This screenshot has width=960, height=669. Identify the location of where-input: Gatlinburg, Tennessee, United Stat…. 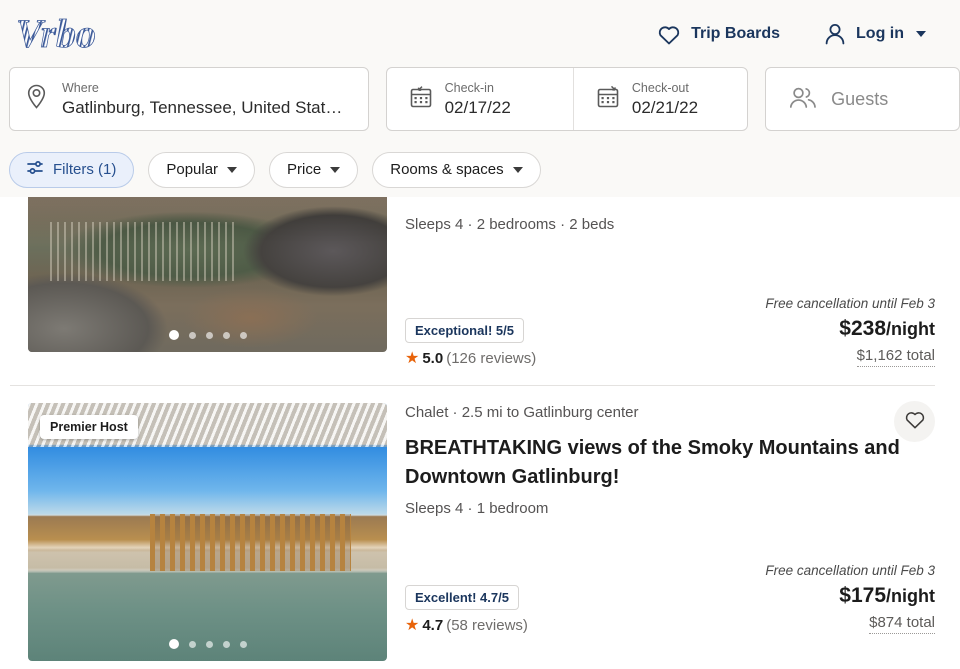
(202, 107).